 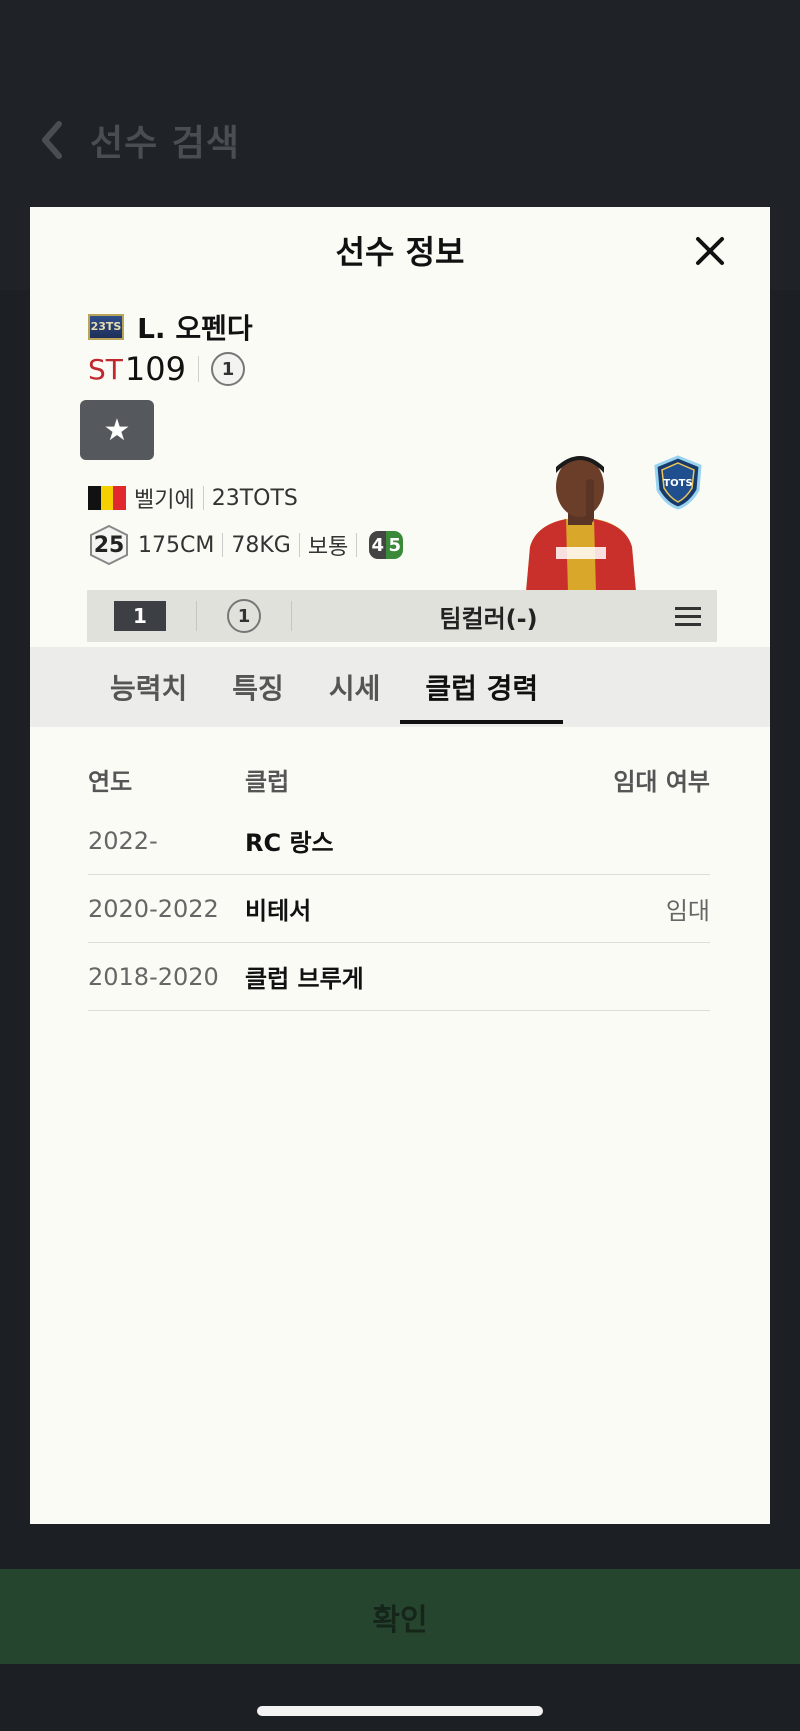 What do you see at coordinates (395, 545) in the screenshot?
I see `right-foot-value: 5` at bounding box center [395, 545].